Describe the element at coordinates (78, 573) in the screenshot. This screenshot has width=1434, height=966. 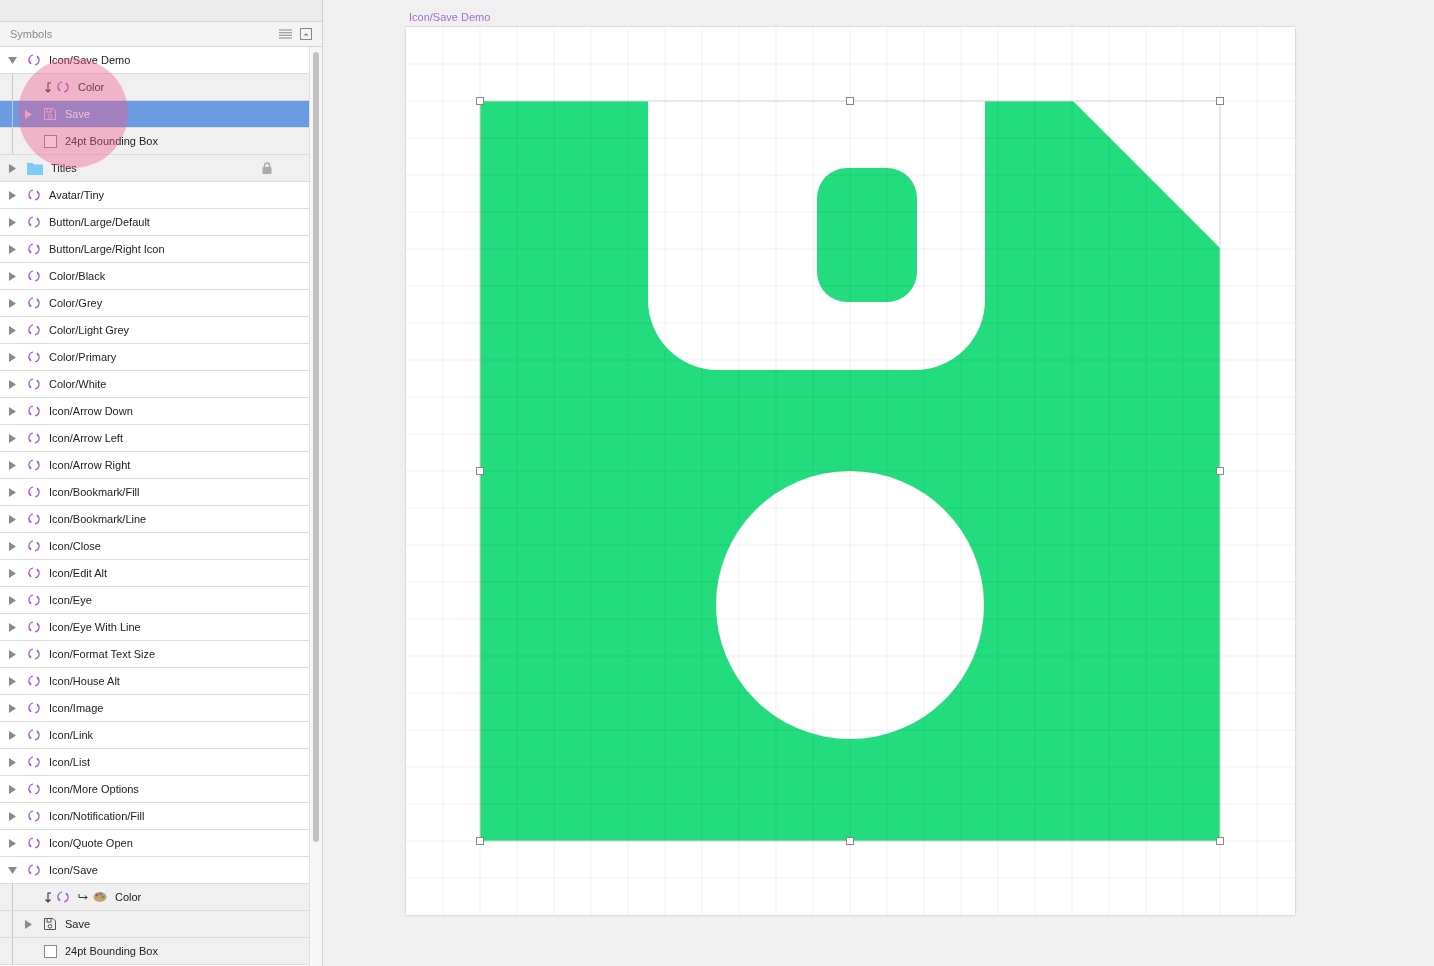
I see `layer-name: Icon/Edit Alt` at that location.